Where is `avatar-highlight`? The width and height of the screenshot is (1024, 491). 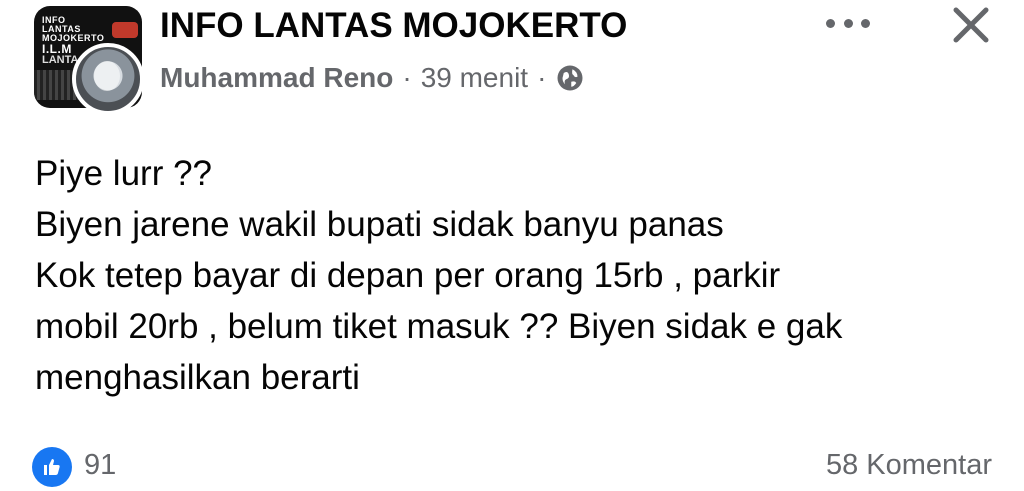 avatar-highlight is located at coordinates (107, 76).